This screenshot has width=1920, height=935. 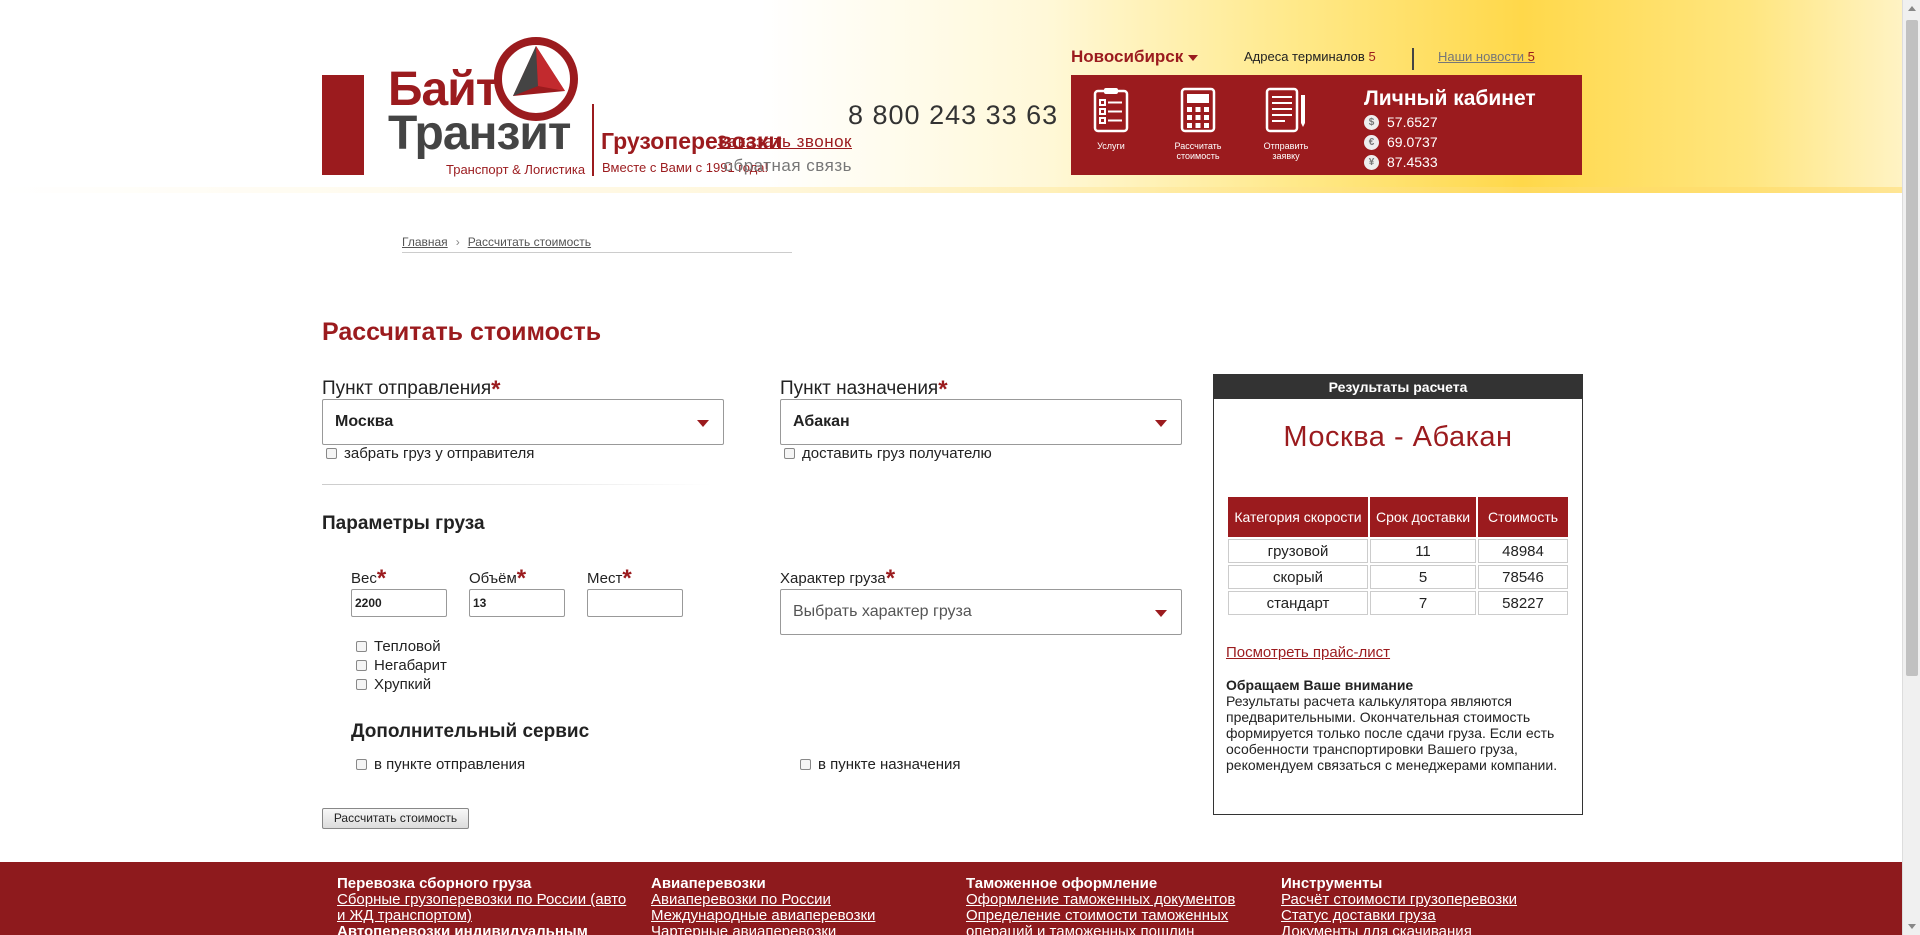 What do you see at coordinates (470, 731) in the screenshot?
I see `service-title: Дополнительный сервис` at bounding box center [470, 731].